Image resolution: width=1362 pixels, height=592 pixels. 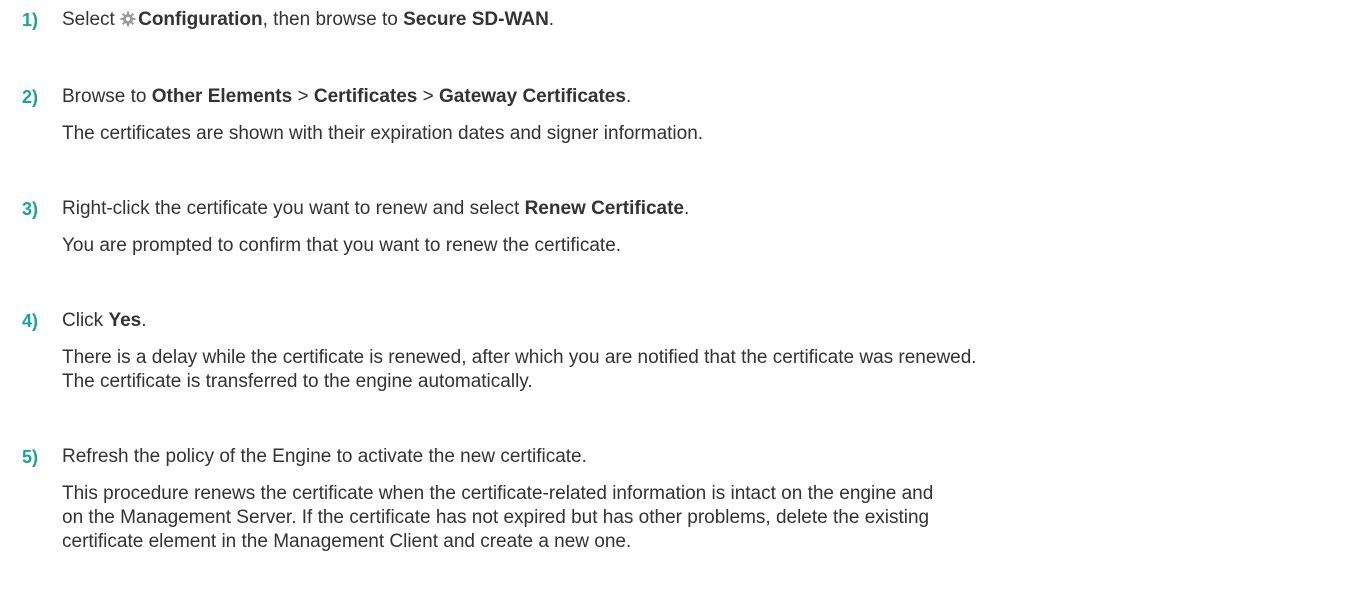 I want to click on menu-configuration: Configuration, so click(x=200, y=19).